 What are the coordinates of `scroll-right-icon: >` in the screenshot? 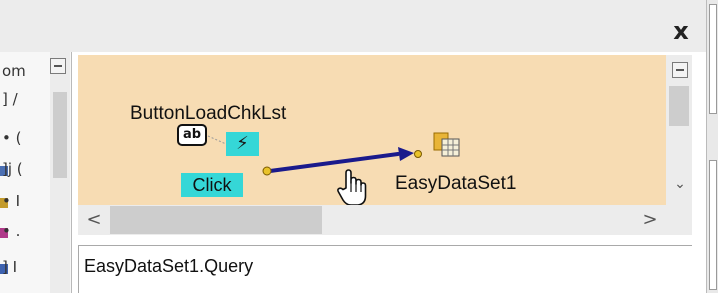 It's located at (650, 220).